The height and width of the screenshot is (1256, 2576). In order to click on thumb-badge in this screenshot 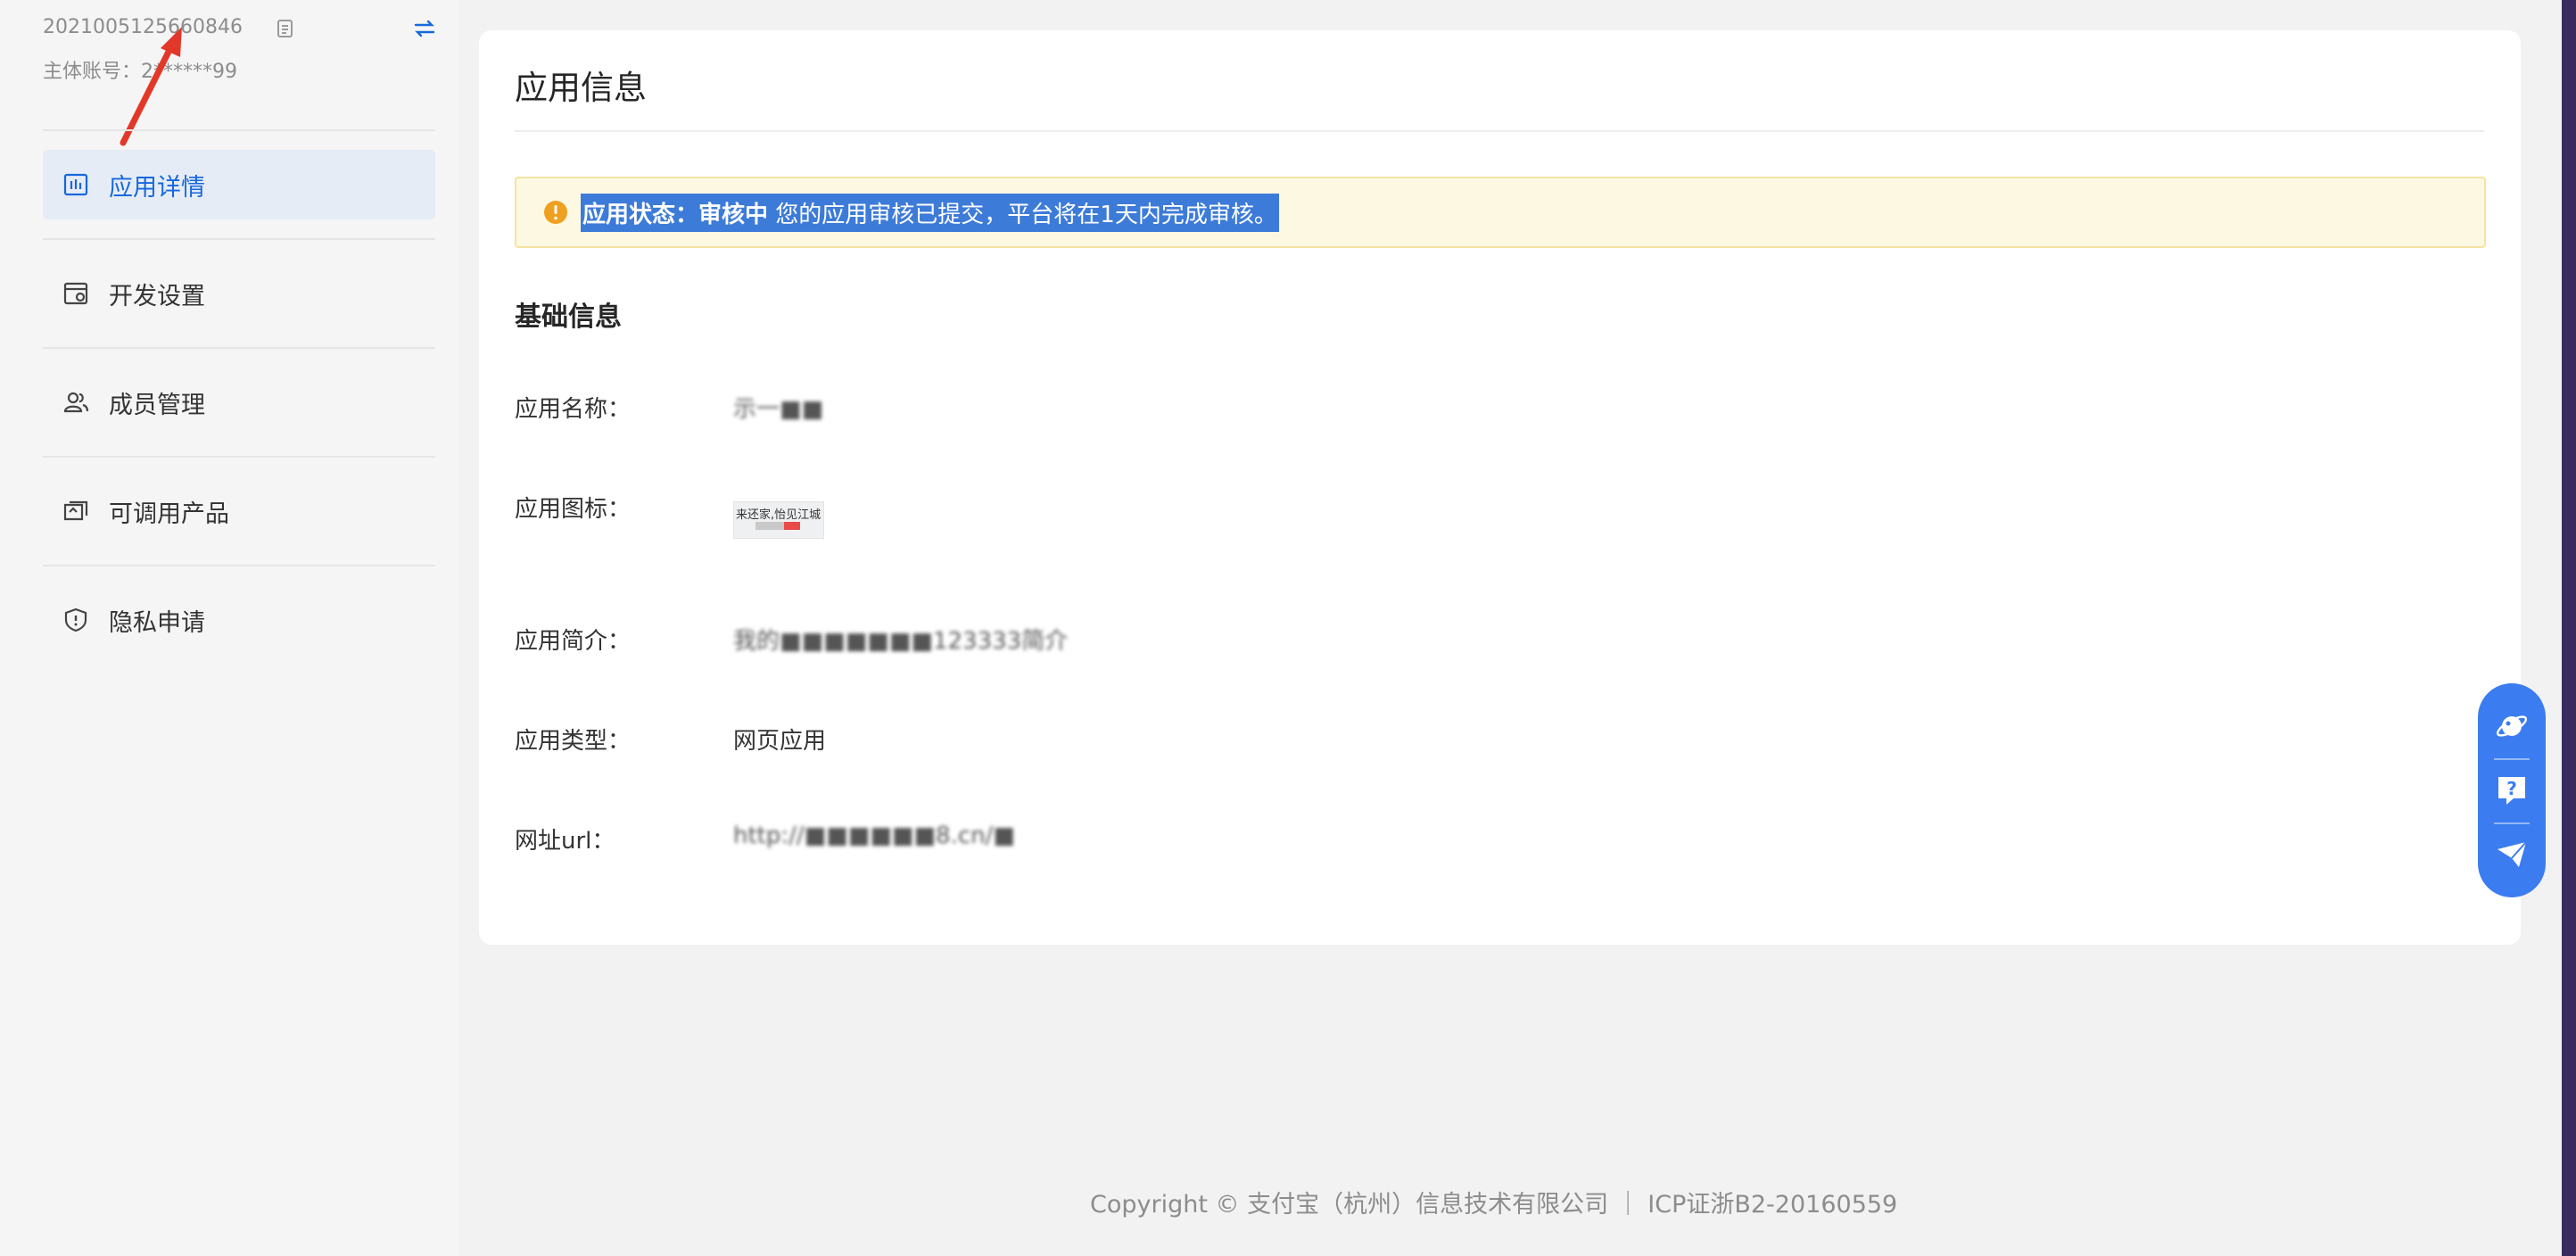, I will do `click(792, 526)`.